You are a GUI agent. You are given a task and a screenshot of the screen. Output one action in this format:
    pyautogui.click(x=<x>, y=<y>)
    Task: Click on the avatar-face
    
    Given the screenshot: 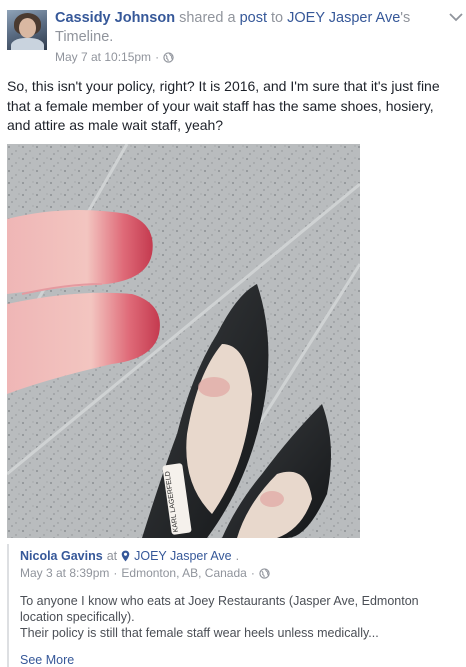 What is the action you would take?
    pyautogui.click(x=27, y=28)
    